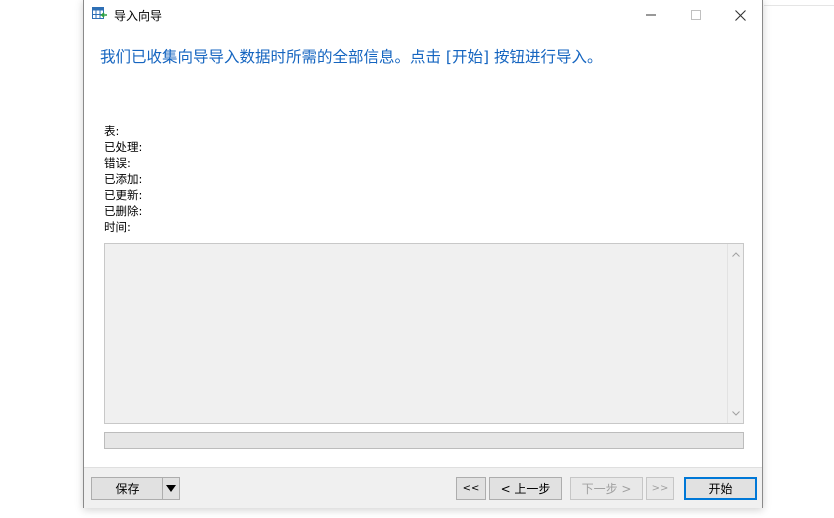  What do you see at coordinates (525, 488) in the screenshot?
I see `previous-step-button: < 上一步` at bounding box center [525, 488].